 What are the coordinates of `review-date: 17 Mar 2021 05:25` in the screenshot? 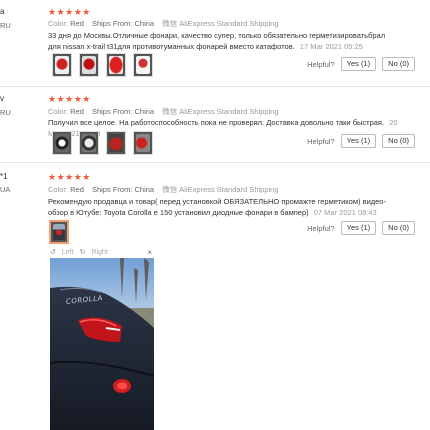 It's located at (331, 46).